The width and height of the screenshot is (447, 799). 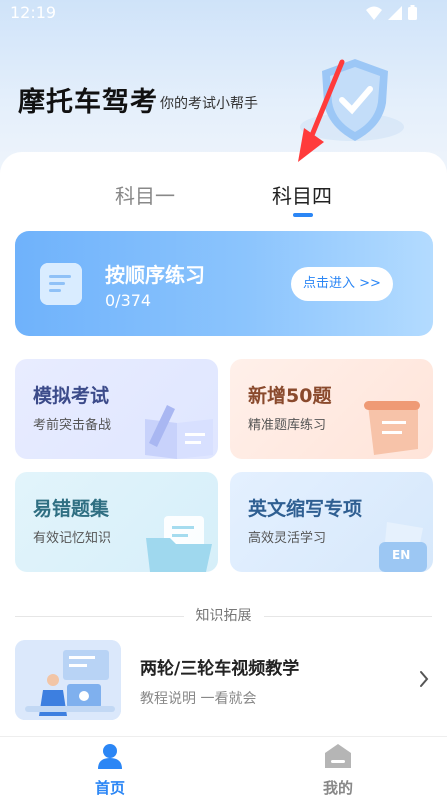 I want to click on card-subtitle: 高效灵活学习, so click(x=287, y=538).